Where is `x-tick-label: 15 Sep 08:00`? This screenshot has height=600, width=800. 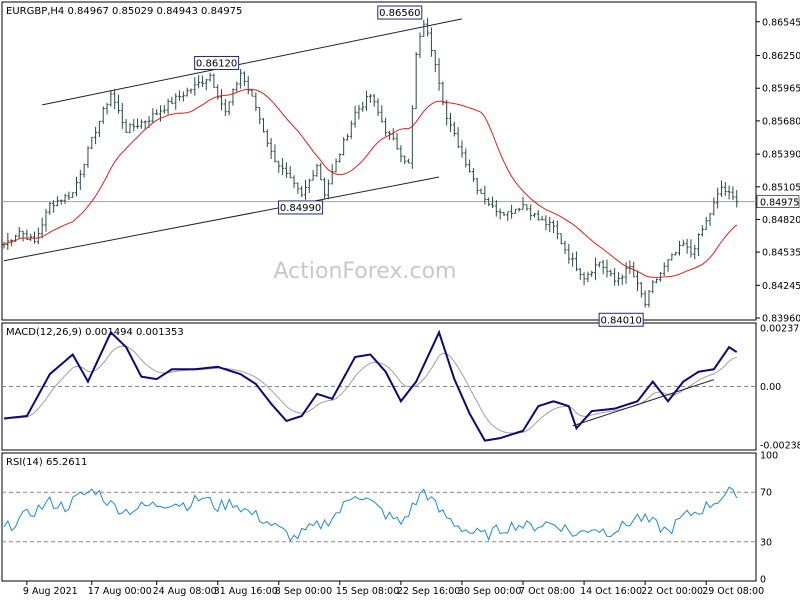 x-tick-label: 15 Sep 08:00 is located at coordinates (367, 591).